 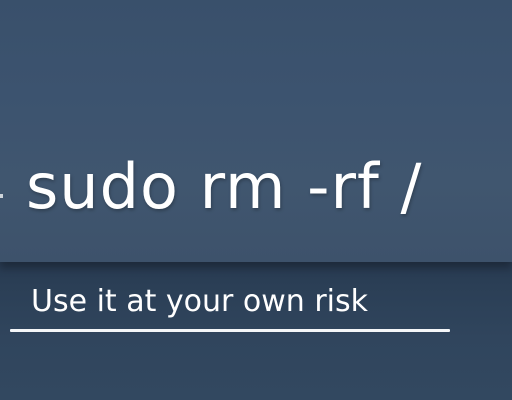 I want to click on edge-mark, so click(x=1, y=196).